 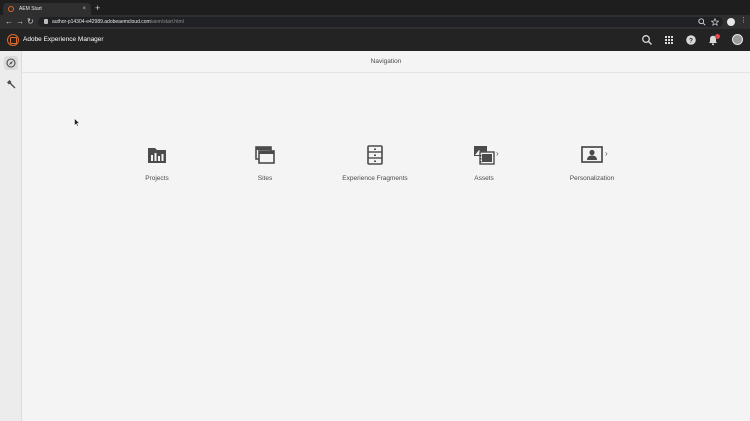 I want to click on reload-icon: ↻, so click(x=30, y=22).